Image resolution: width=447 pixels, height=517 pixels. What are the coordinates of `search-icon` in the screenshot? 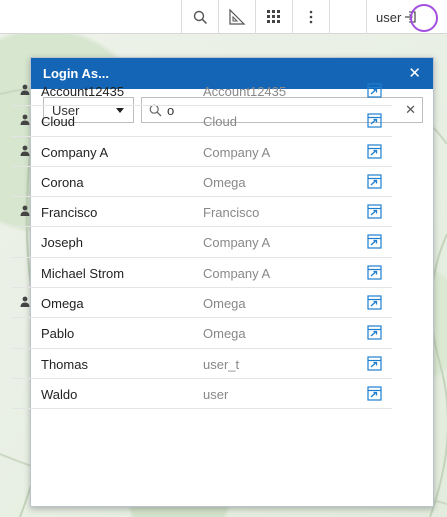 It's located at (200, 17).